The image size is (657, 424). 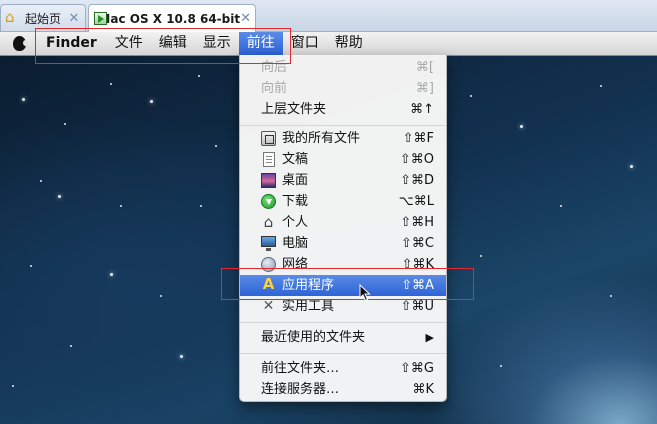 What do you see at coordinates (19, 43) in the screenshot?
I see `apple-icon` at bounding box center [19, 43].